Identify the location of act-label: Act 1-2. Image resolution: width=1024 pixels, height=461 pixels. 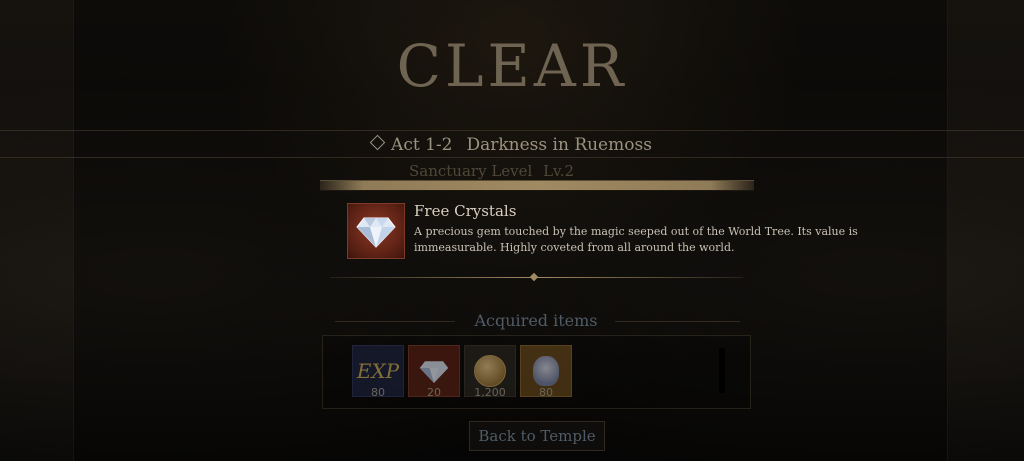
(422, 145).